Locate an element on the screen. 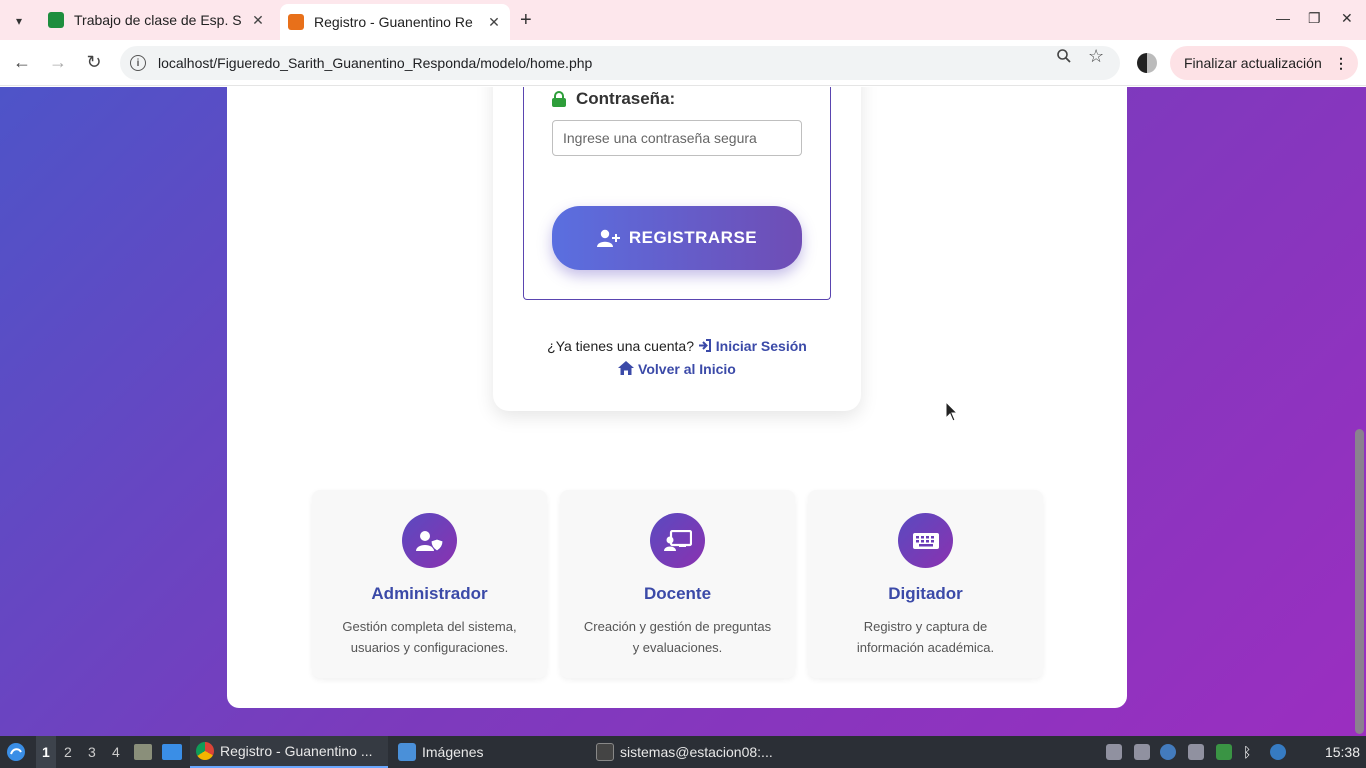 Image resolution: width=1366 pixels, height=768 pixels. page-scrollbar is located at coordinates (1359, 411).